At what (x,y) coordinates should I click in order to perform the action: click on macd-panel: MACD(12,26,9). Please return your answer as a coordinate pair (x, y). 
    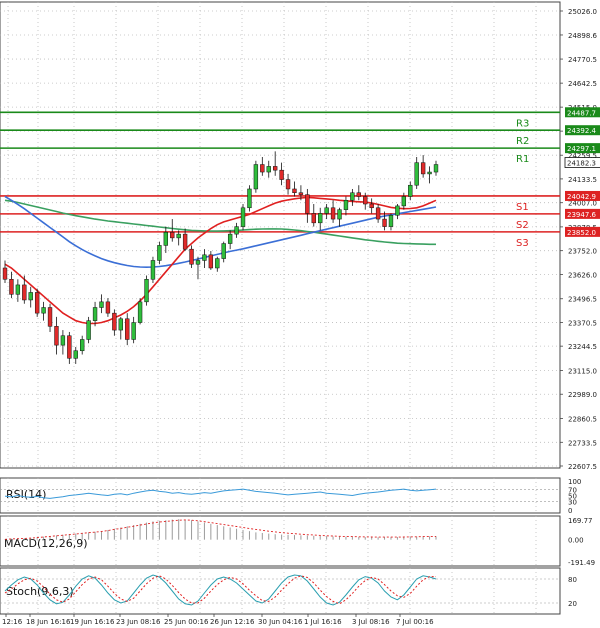
    Looking at the image, I should click on (220, 534).